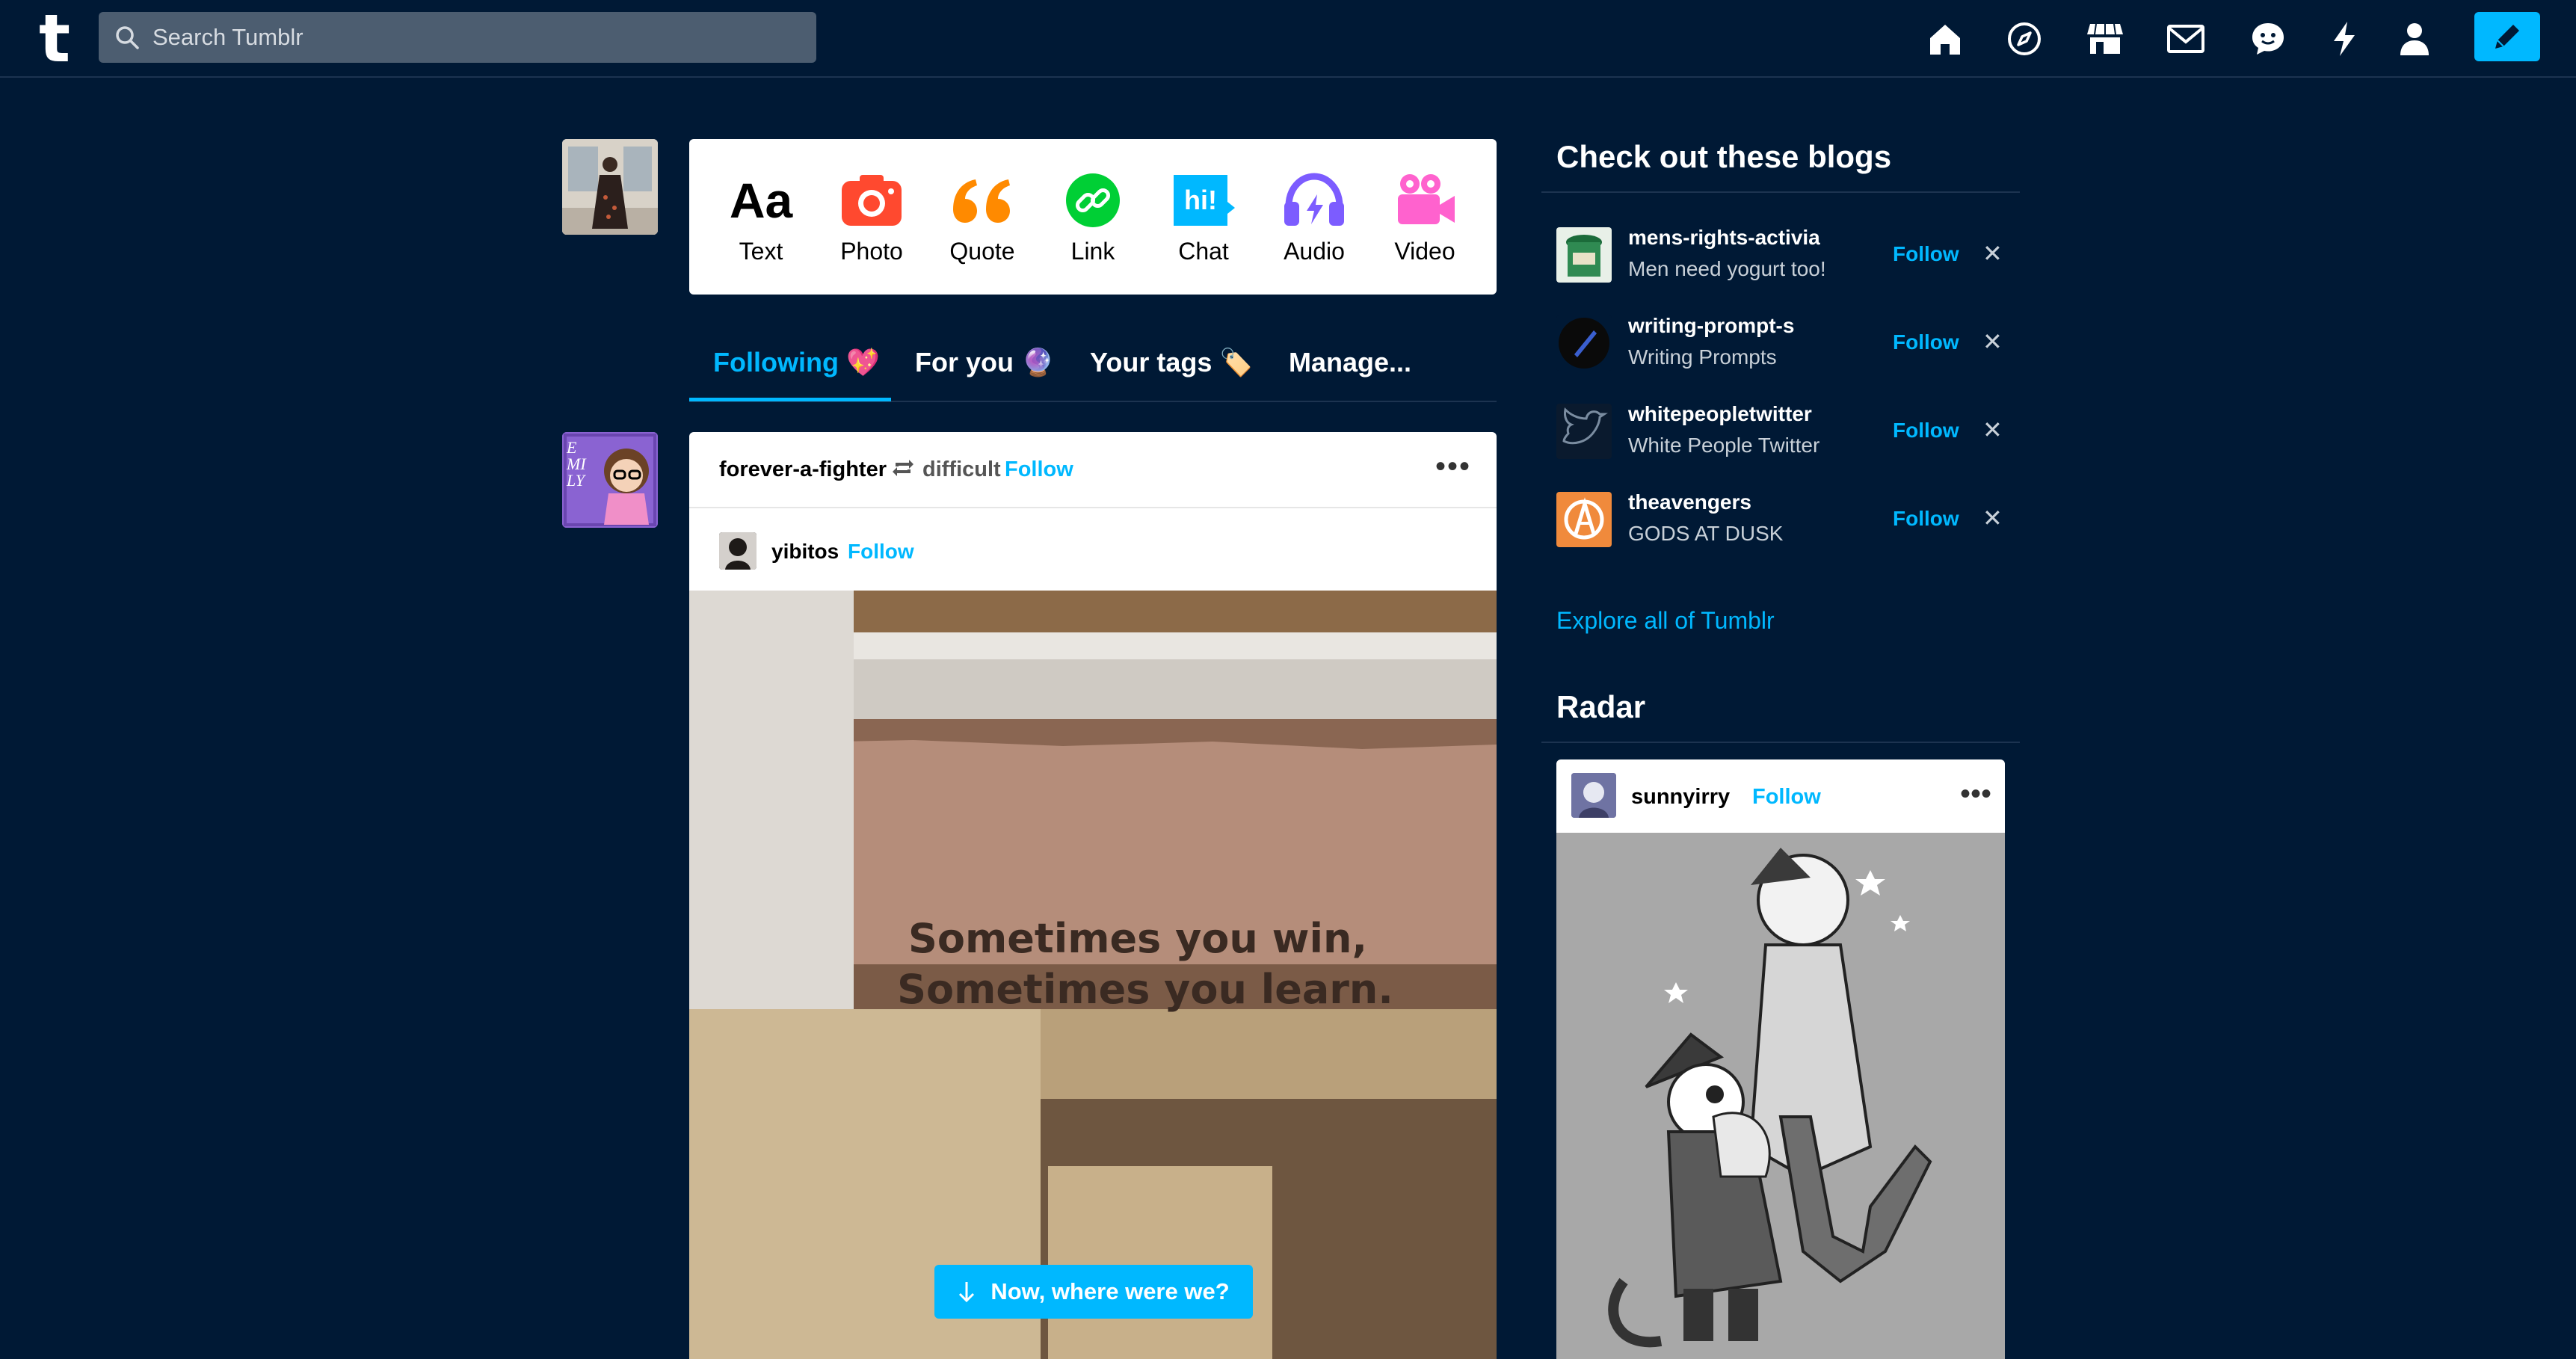 The width and height of the screenshot is (2576, 1359). Describe the element at coordinates (576, 464) in the screenshot. I see `avatar-name-letters: EMILY` at that location.